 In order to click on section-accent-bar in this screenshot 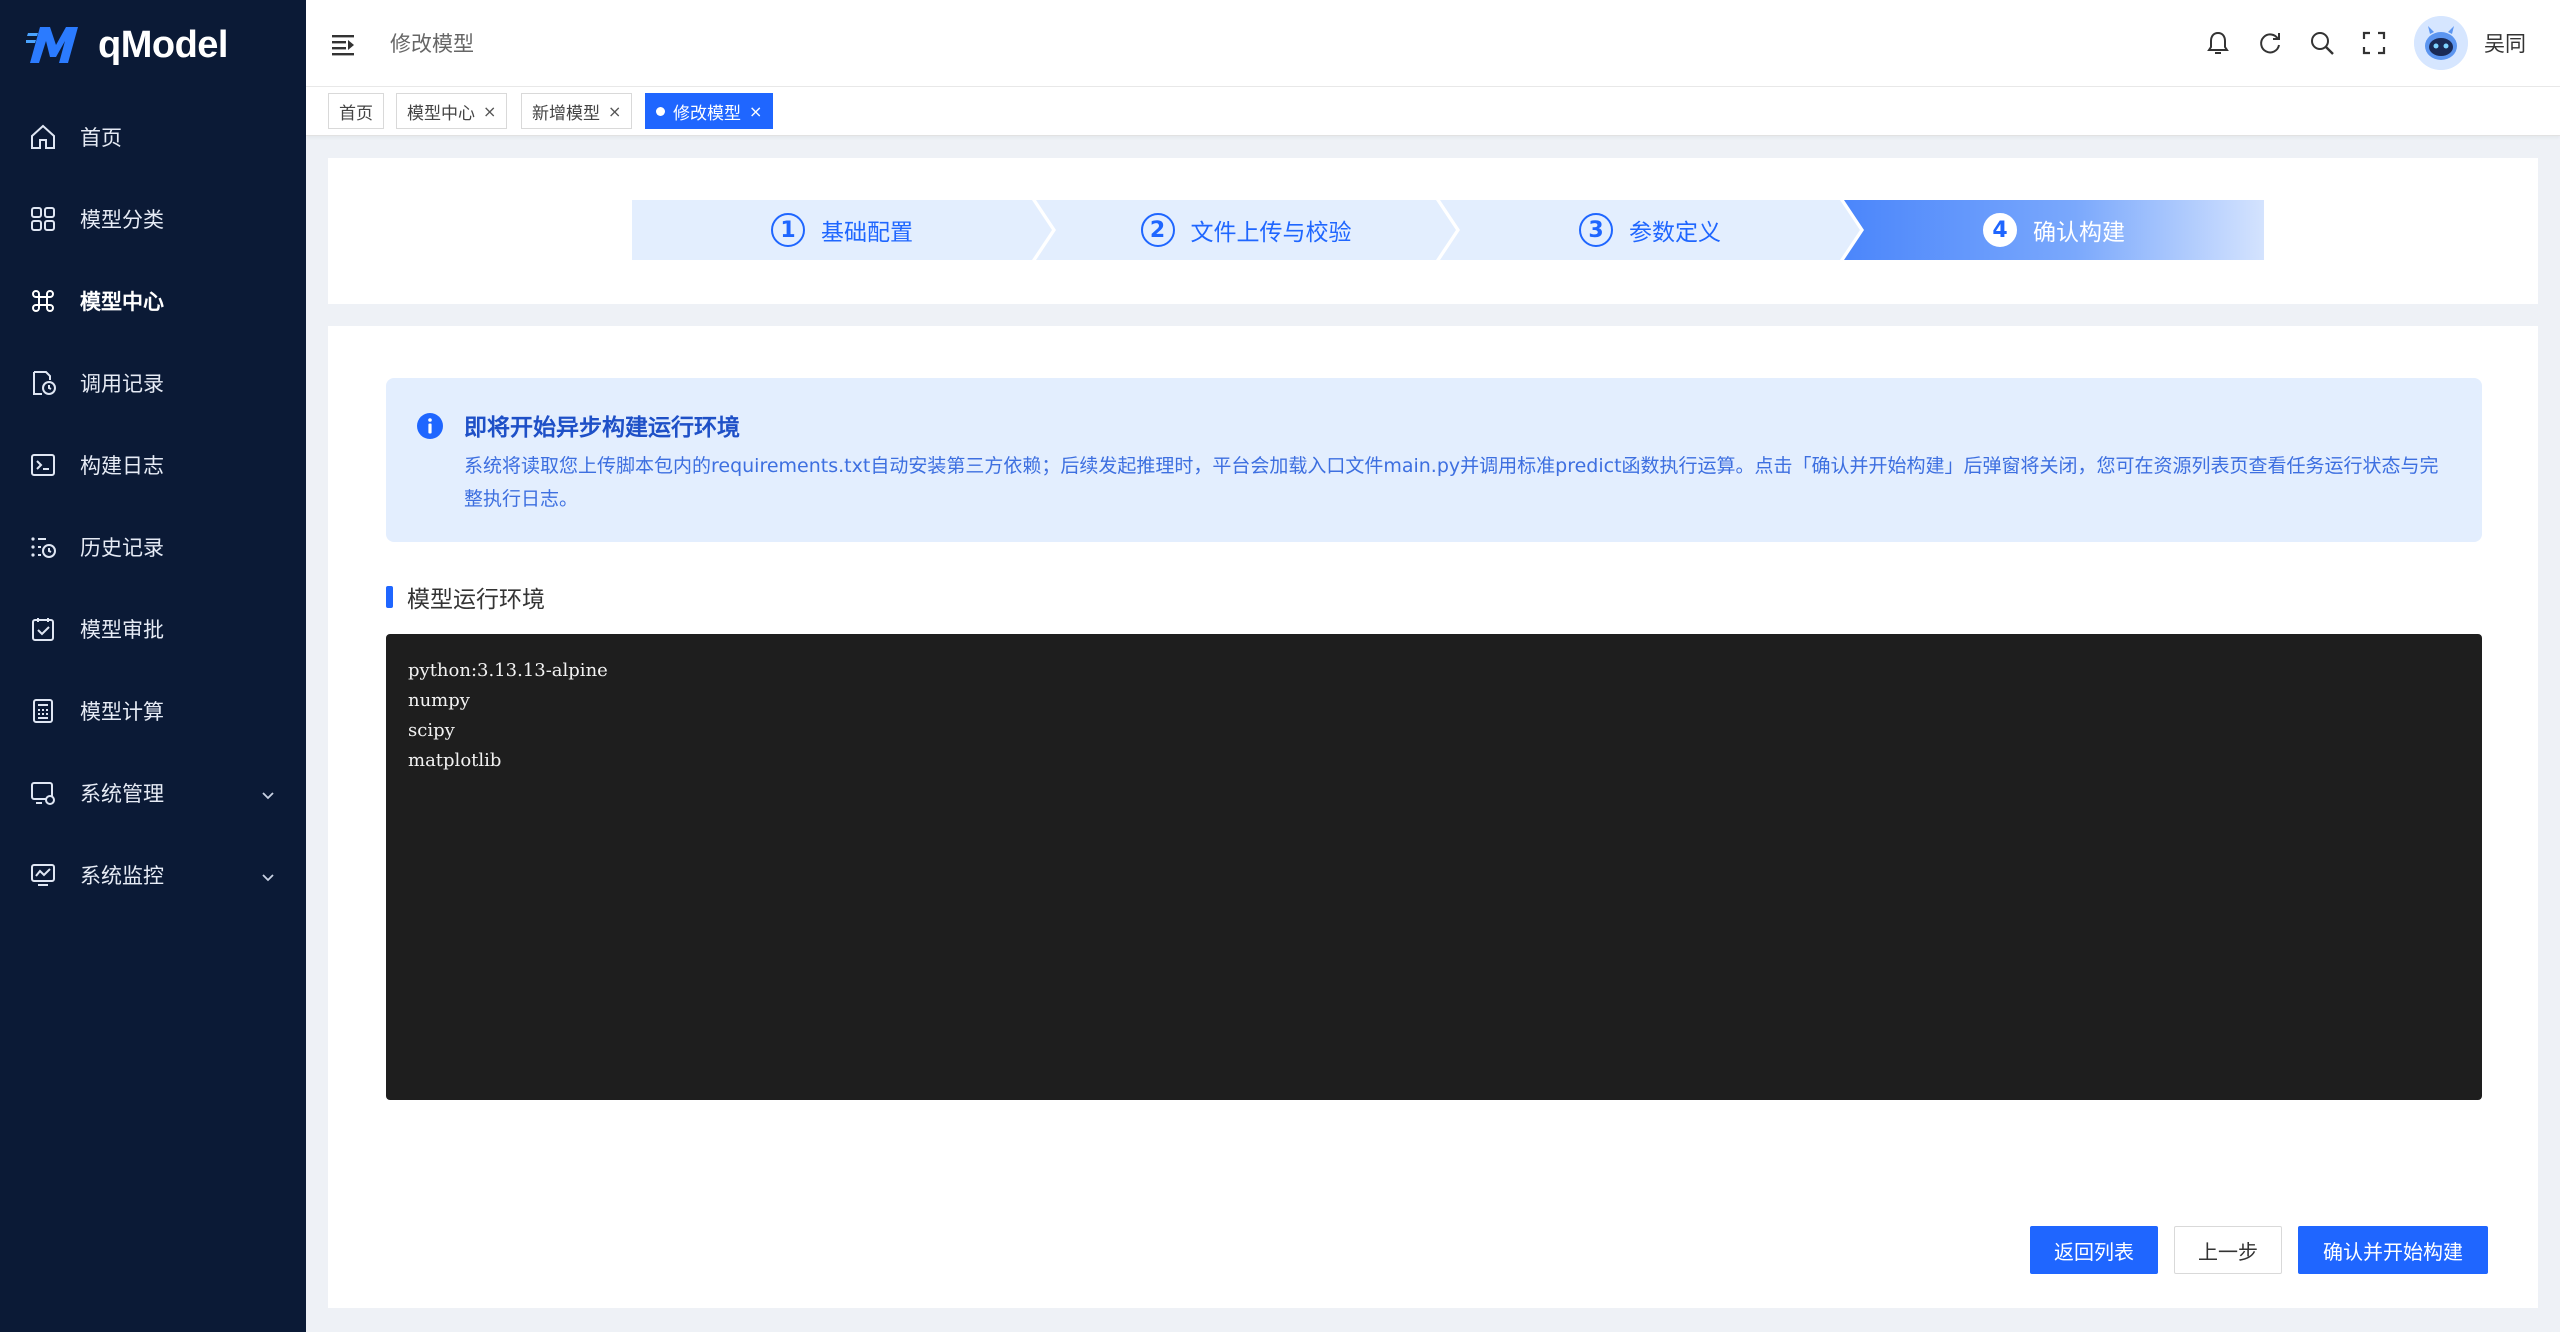, I will do `click(389, 597)`.